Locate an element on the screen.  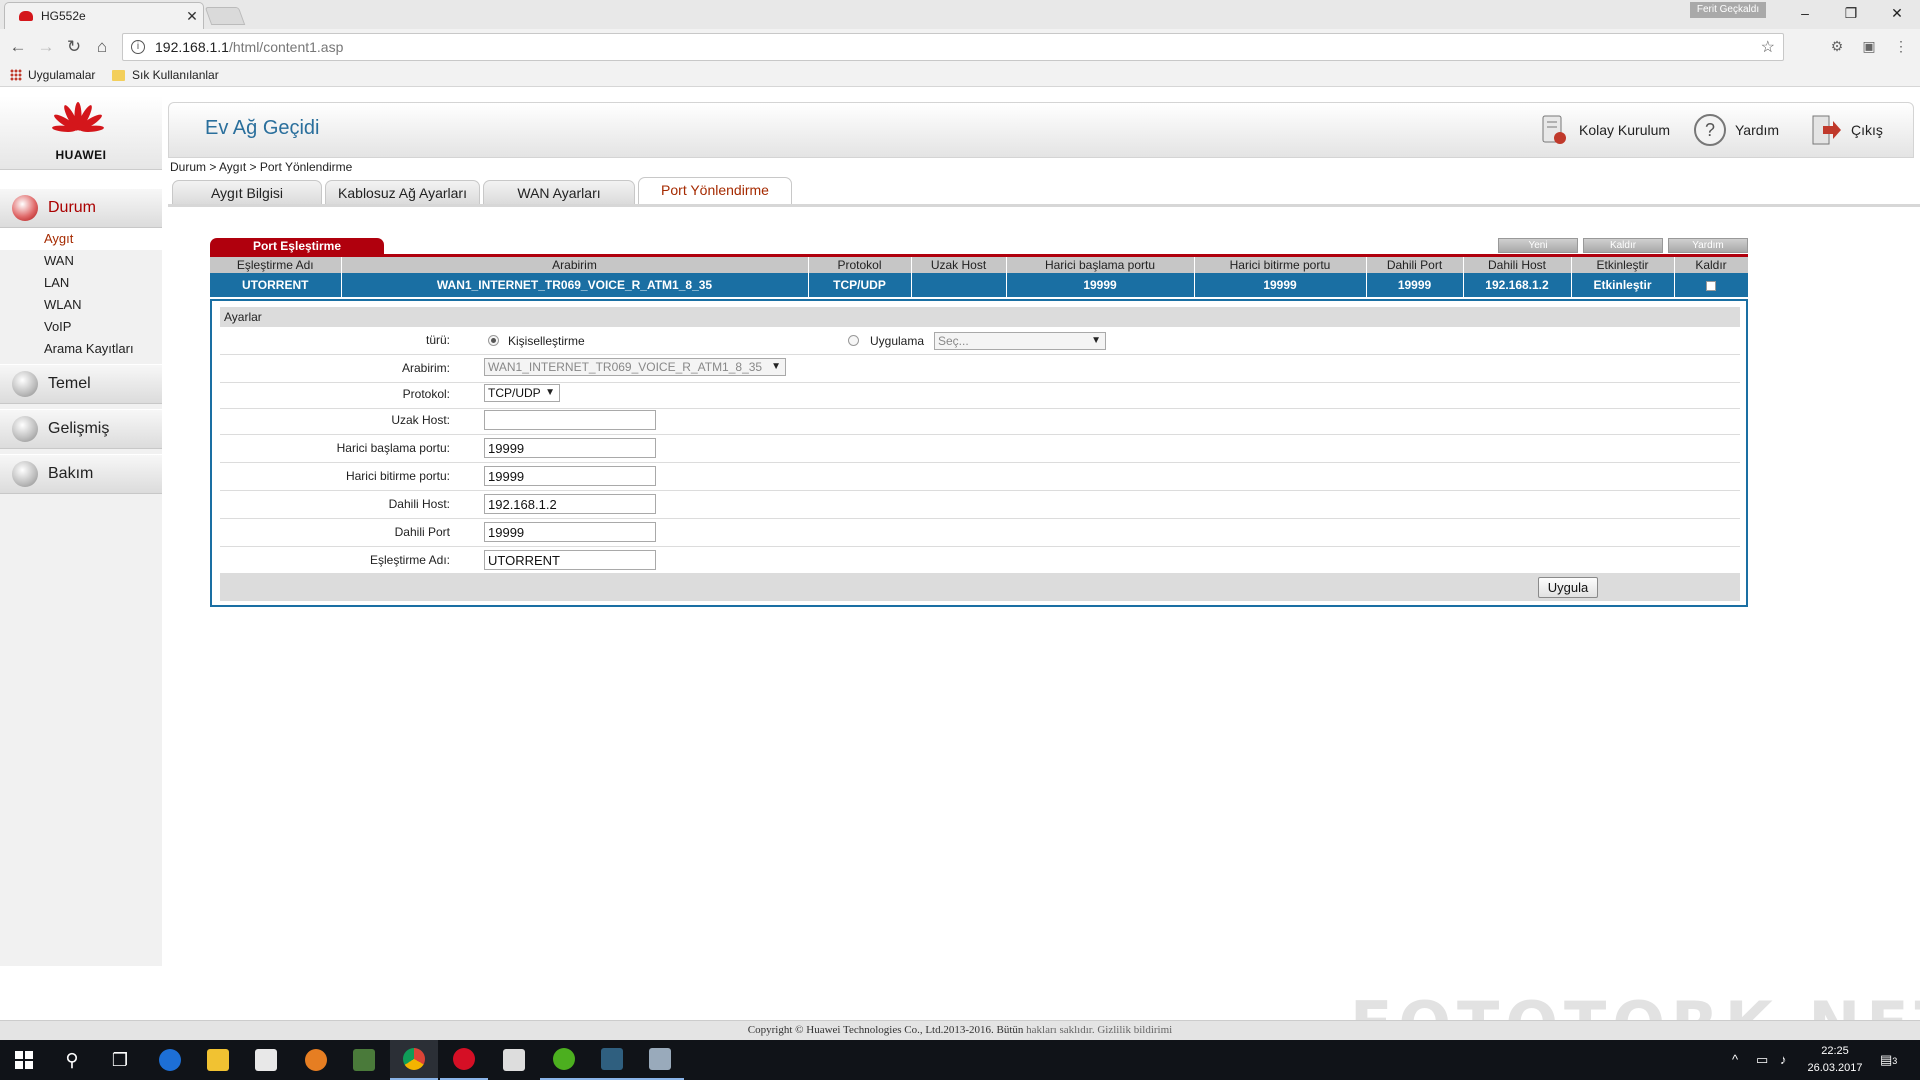
ext-start-port-input is located at coordinates (570, 448).